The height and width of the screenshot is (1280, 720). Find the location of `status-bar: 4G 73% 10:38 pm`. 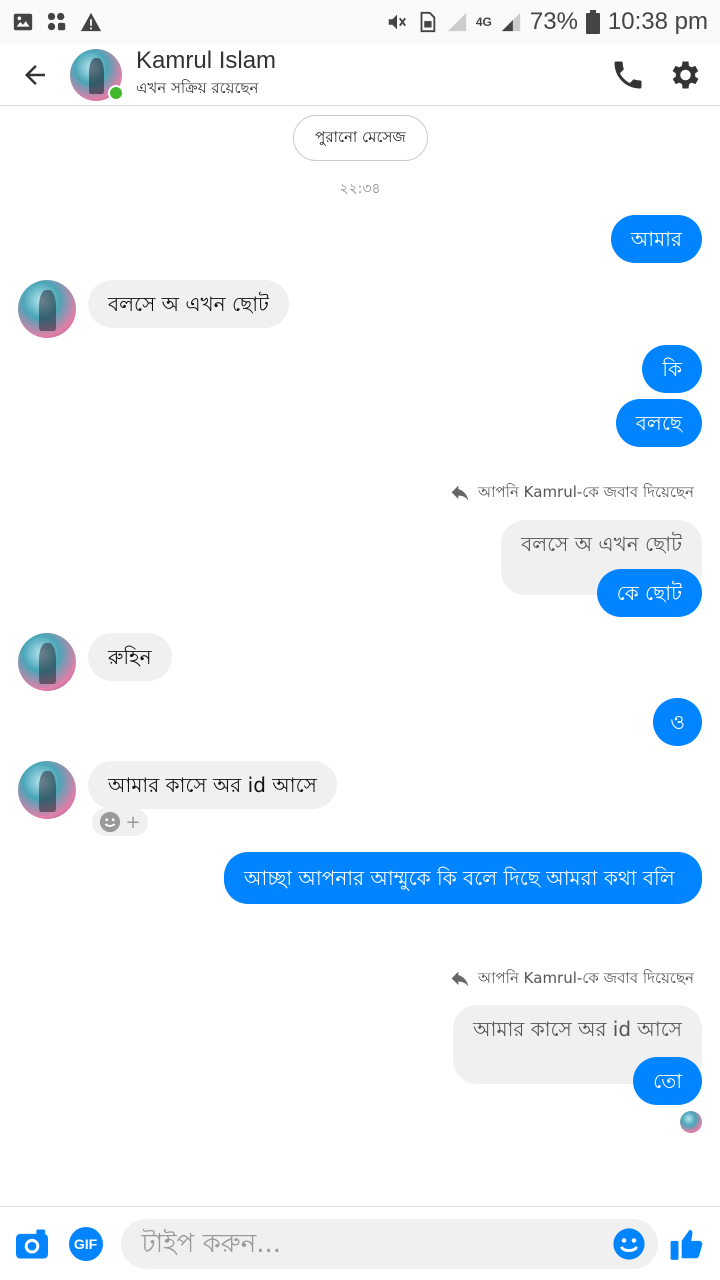

status-bar: 4G 73% 10:38 pm is located at coordinates (360, 22).